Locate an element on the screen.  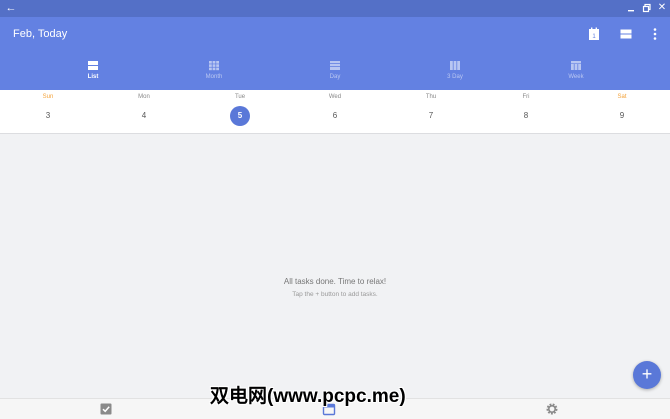
day-name: Tue is located at coordinates (240, 97).